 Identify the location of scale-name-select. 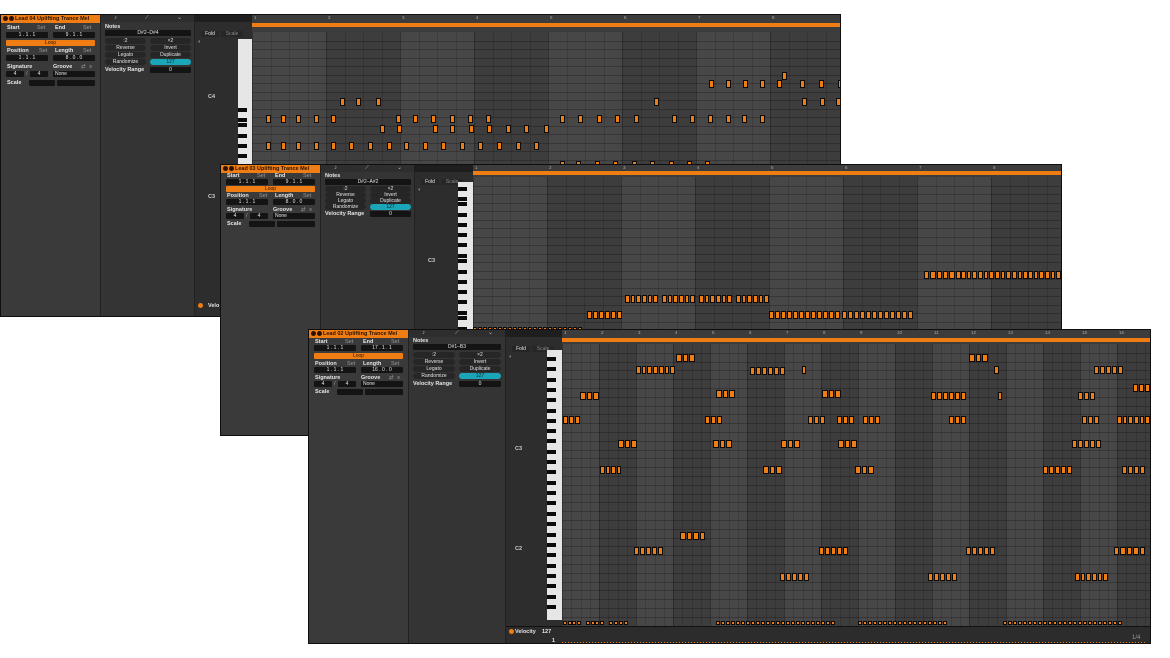
(76, 83).